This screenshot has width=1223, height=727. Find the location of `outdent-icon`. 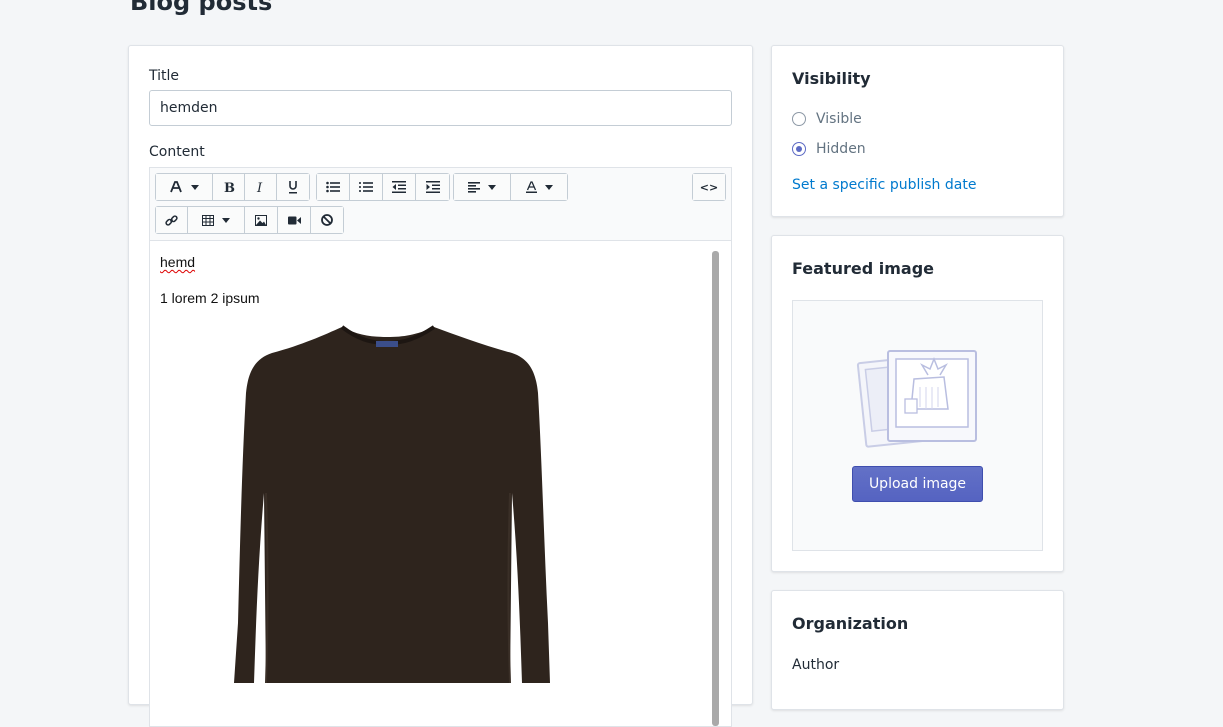

outdent-icon is located at coordinates (399, 187).